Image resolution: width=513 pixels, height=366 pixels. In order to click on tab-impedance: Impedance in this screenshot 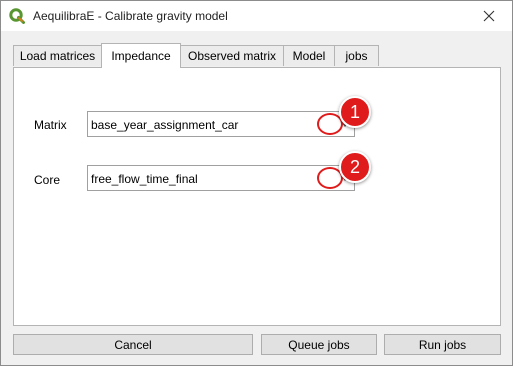, I will do `click(141, 55)`.